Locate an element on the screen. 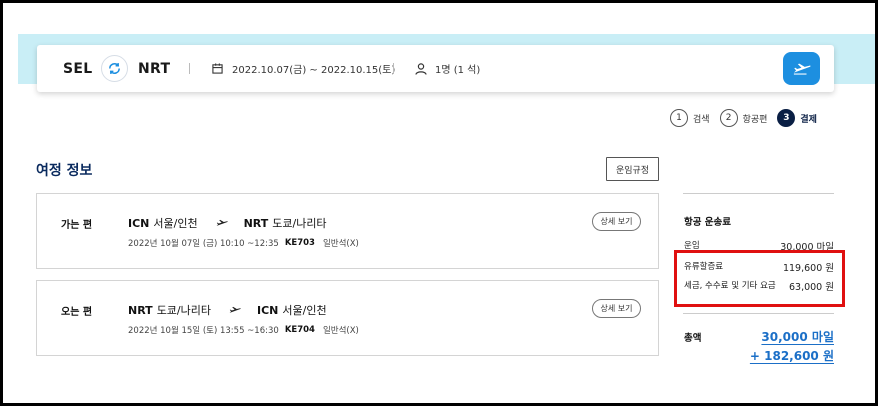 This screenshot has width=878, height=406. flight-direction-label: 가는 편 is located at coordinates (77, 225).